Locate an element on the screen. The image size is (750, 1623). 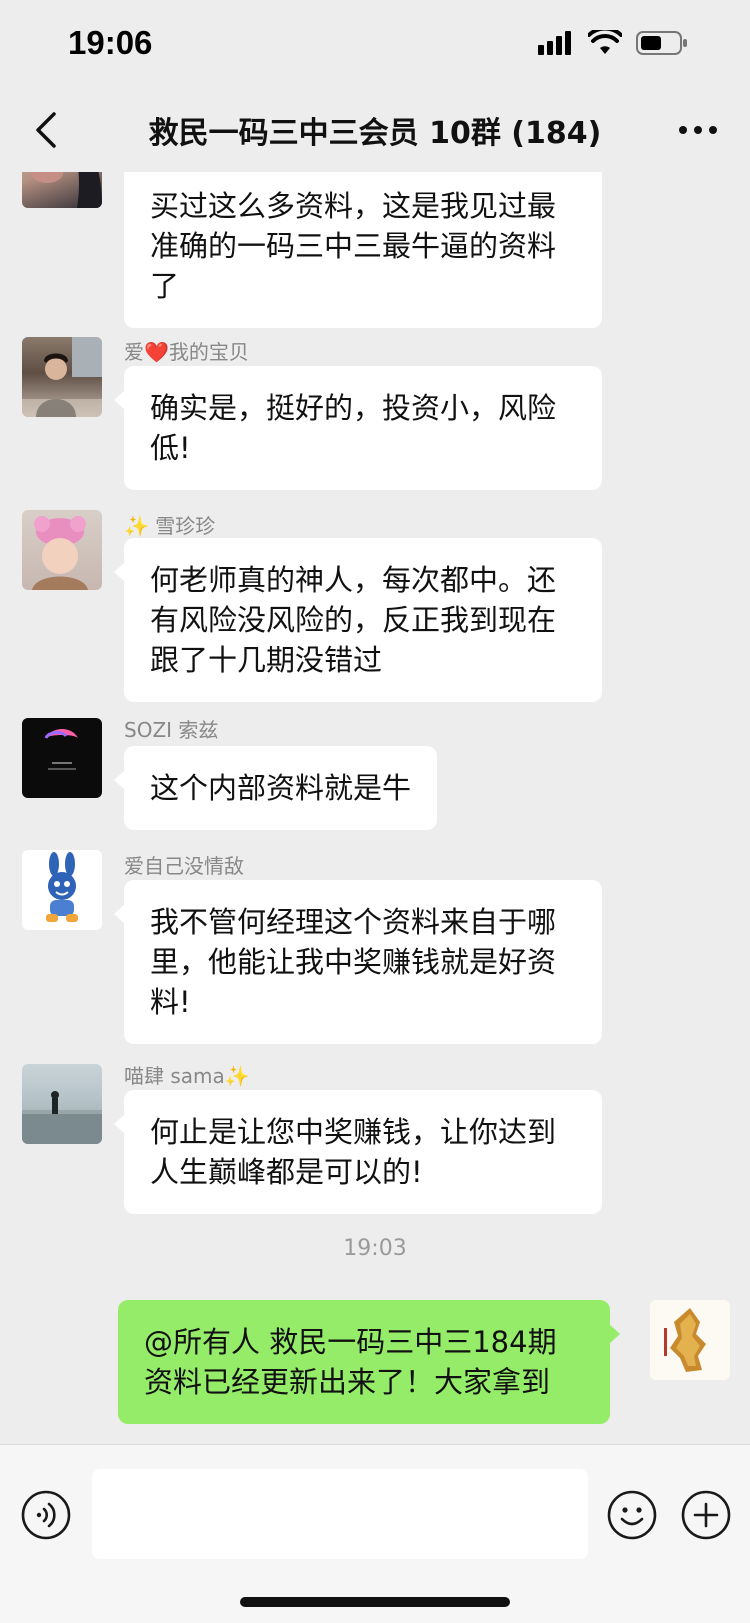
timestamp: 19:03 is located at coordinates (375, 1248).